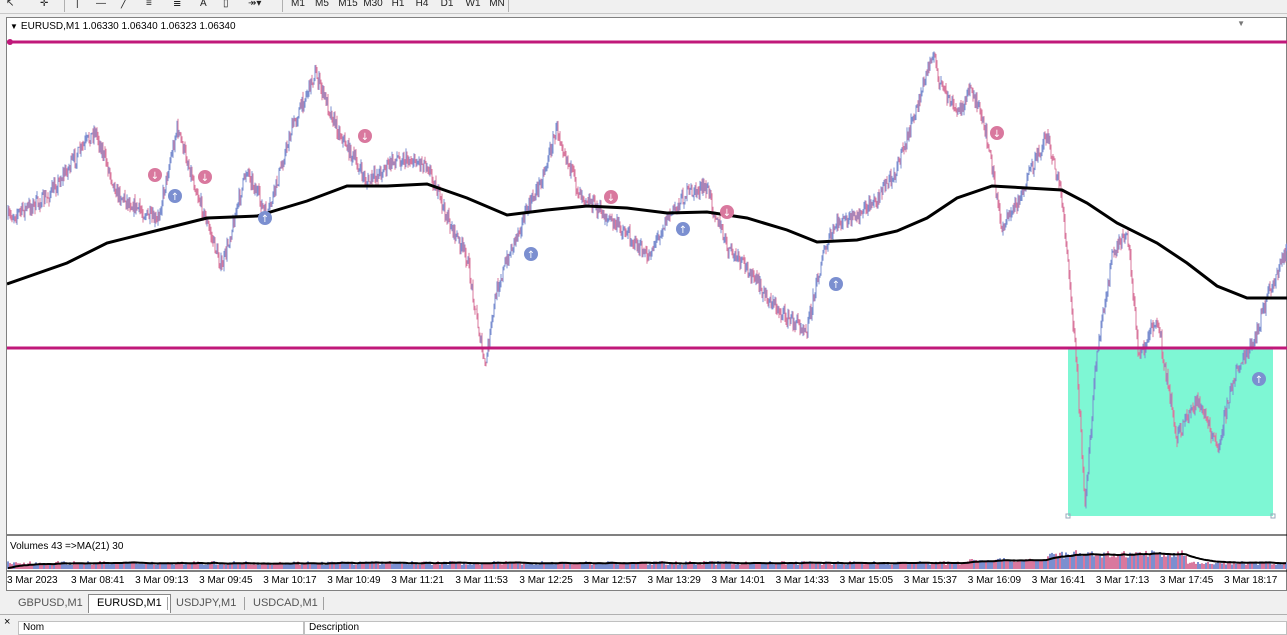 The image size is (1287, 635). What do you see at coordinates (149, 6) in the screenshot?
I see `channel-icon: ≡` at bounding box center [149, 6].